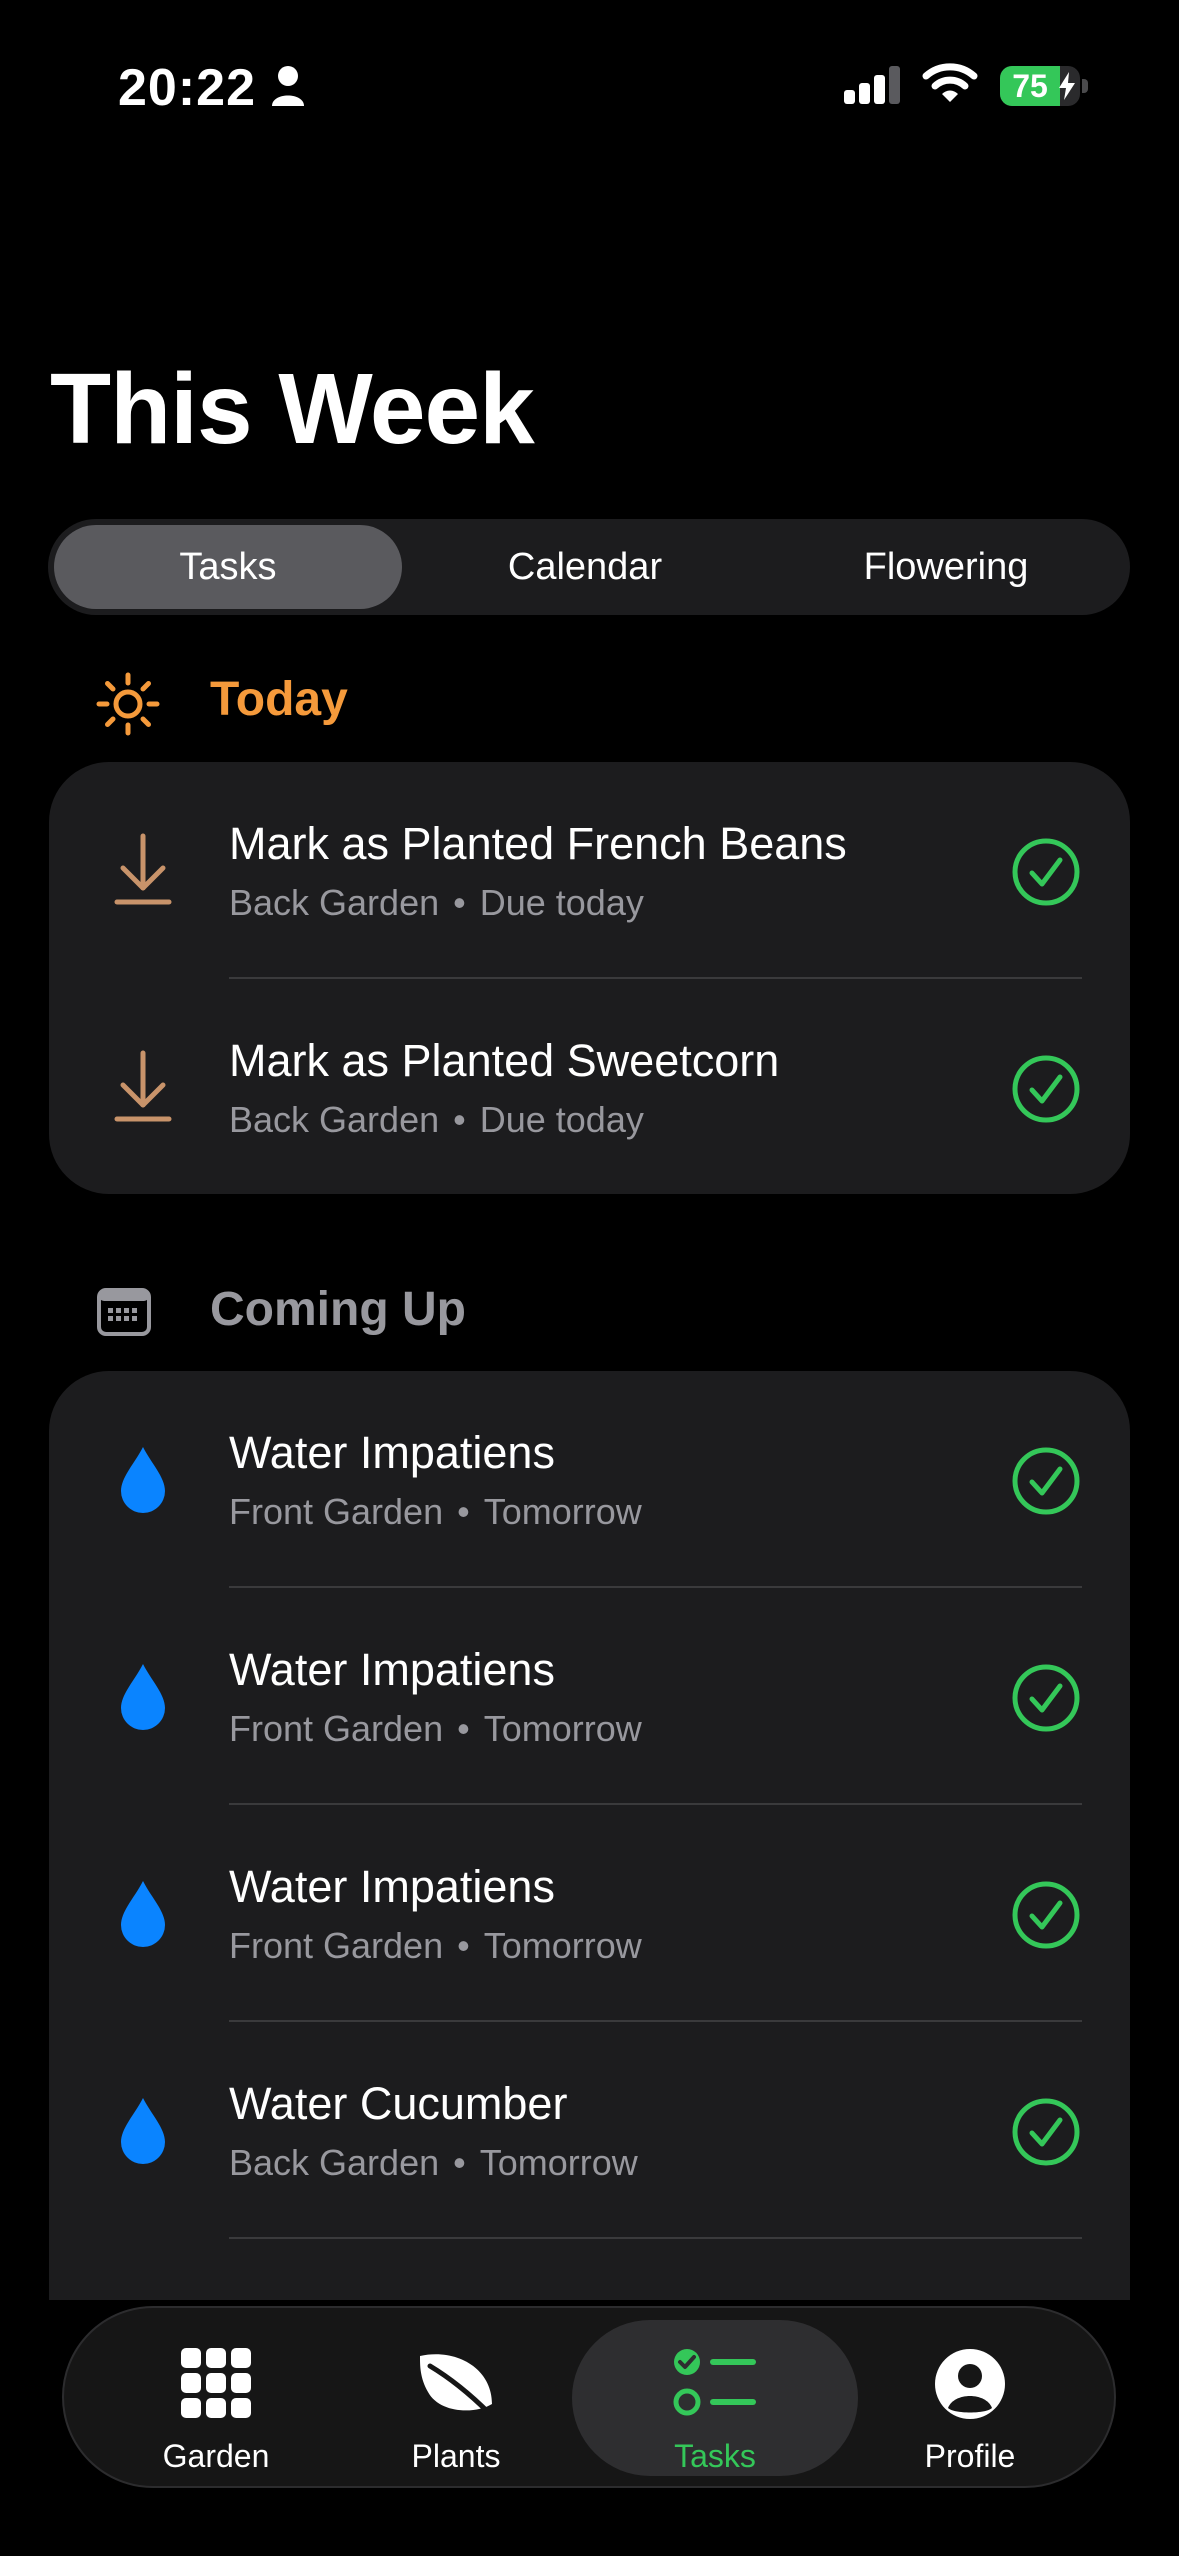 The image size is (1179, 2556). Describe the element at coordinates (124, 1312) in the screenshot. I see `calendar-icon` at that location.